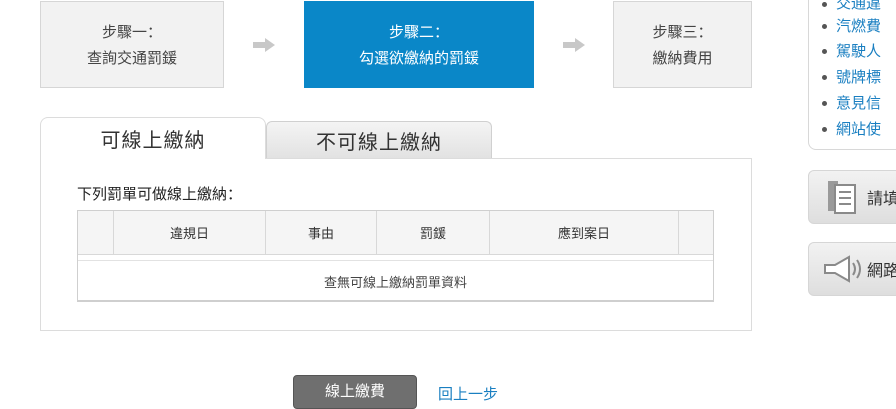 The image size is (896, 409). I want to click on table-header-fine: 罰鍰, so click(433, 233).